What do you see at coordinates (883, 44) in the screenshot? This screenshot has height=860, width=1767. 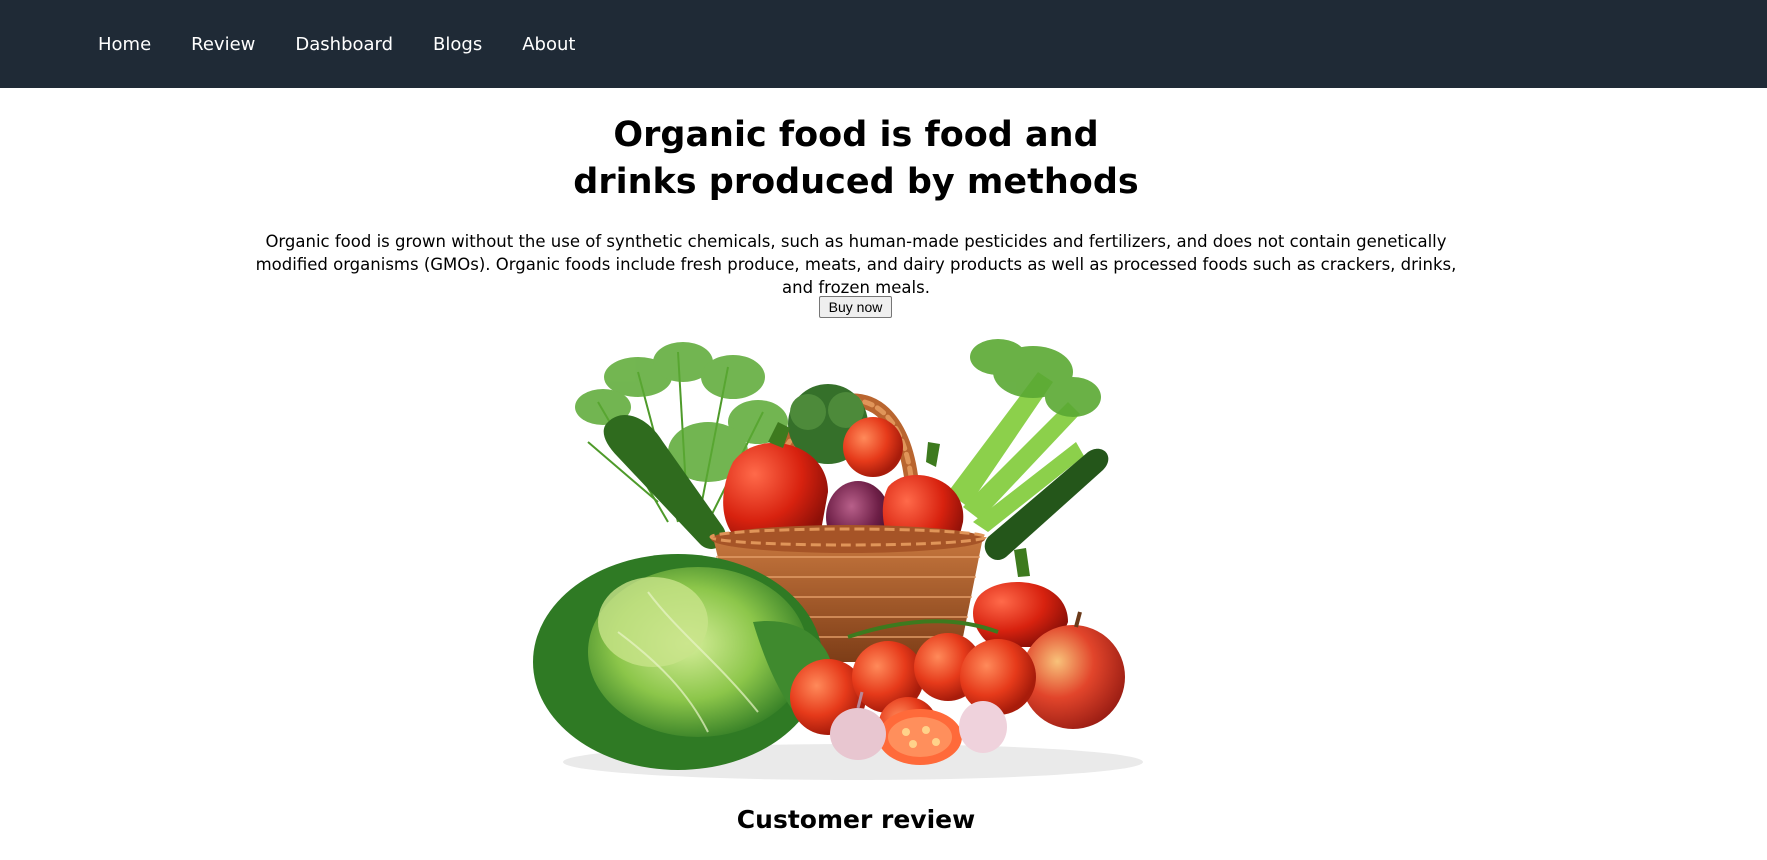 I see `top-navbar: Home Review Dashboard Blogs About` at bounding box center [883, 44].